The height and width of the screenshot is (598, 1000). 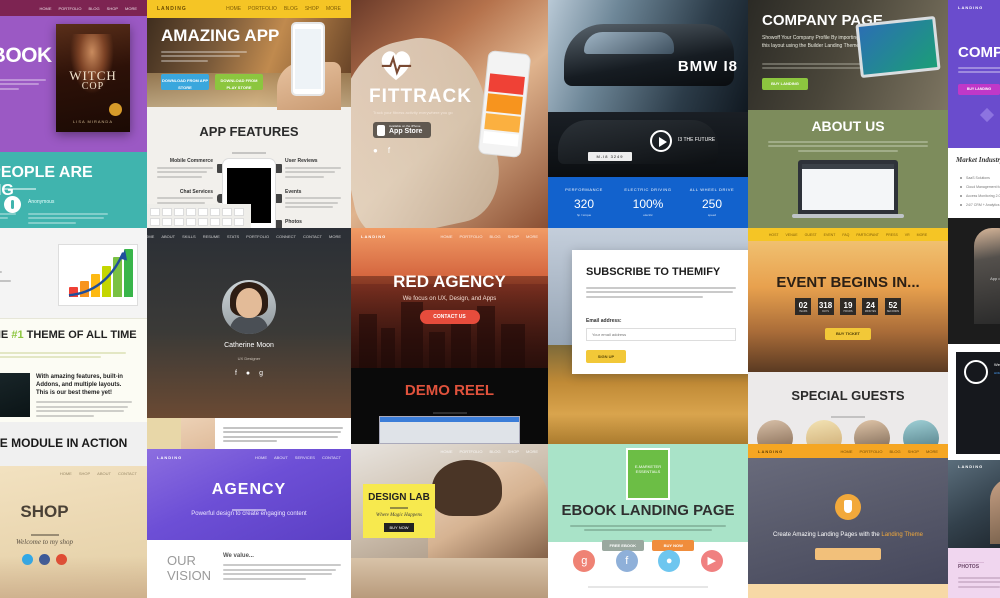 I want to click on contact-us-button: CONTACT US, so click(x=449, y=317).